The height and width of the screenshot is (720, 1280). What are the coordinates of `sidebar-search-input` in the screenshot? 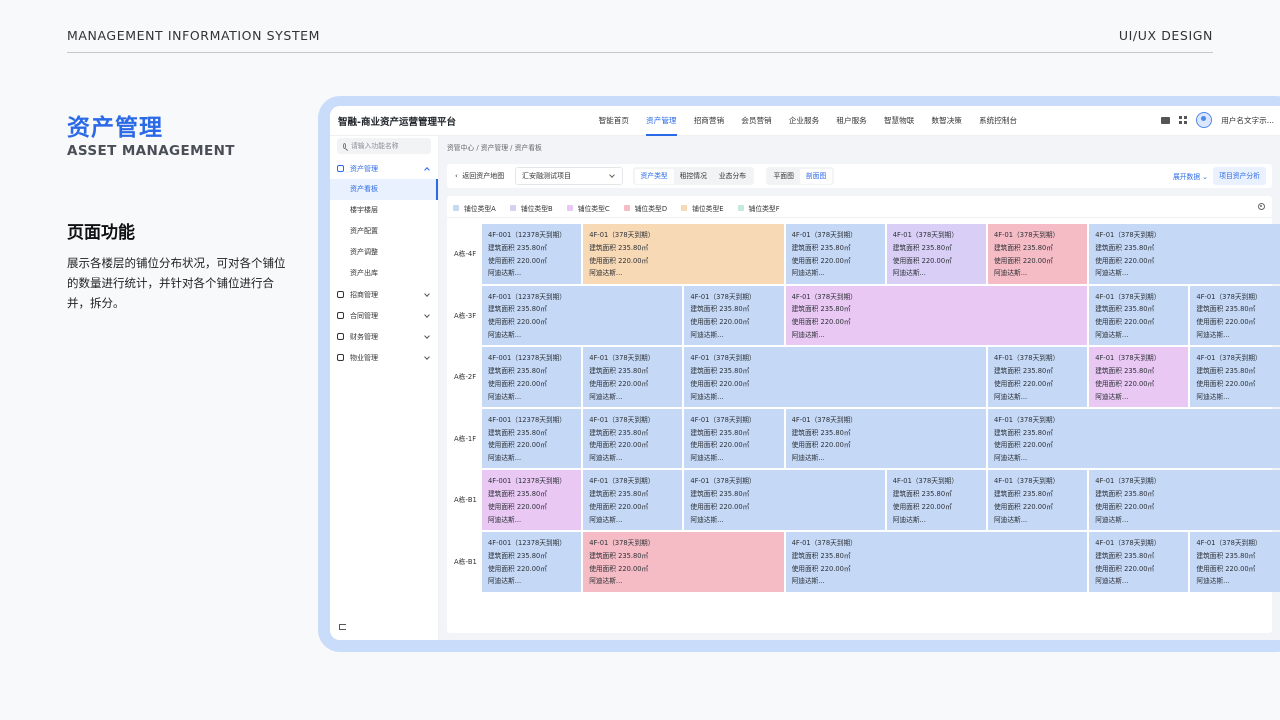 It's located at (391, 146).